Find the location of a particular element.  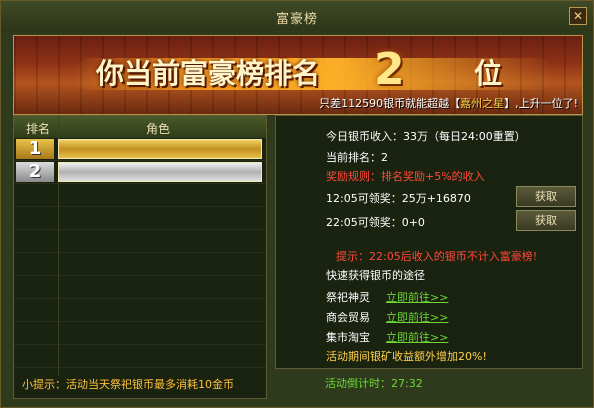

banner-note: 只差112590银币就能超越【嘉州之星】,上升一位了! is located at coordinates (448, 103).